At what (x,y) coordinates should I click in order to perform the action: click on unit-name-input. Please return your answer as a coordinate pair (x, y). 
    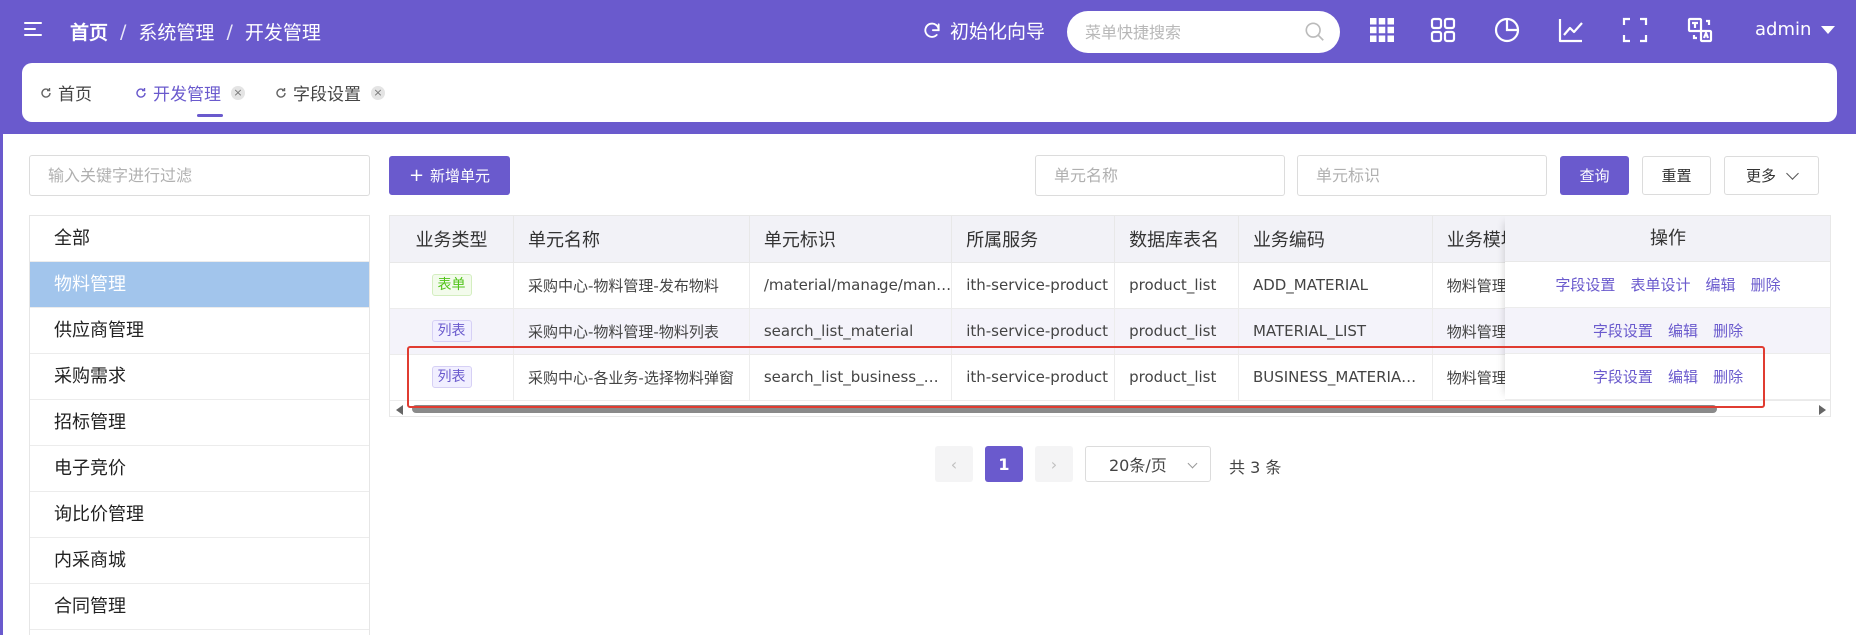
    Looking at the image, I should click on (1154, 175).